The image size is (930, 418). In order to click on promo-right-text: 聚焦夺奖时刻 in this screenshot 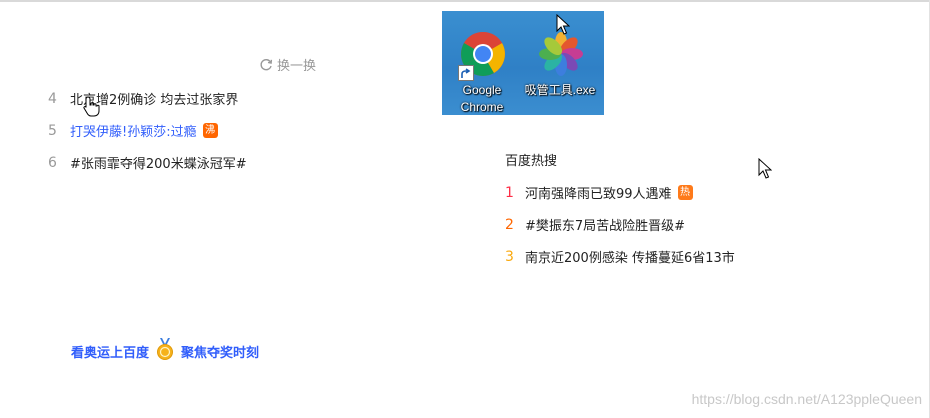, I will do `click(220, 353)`.